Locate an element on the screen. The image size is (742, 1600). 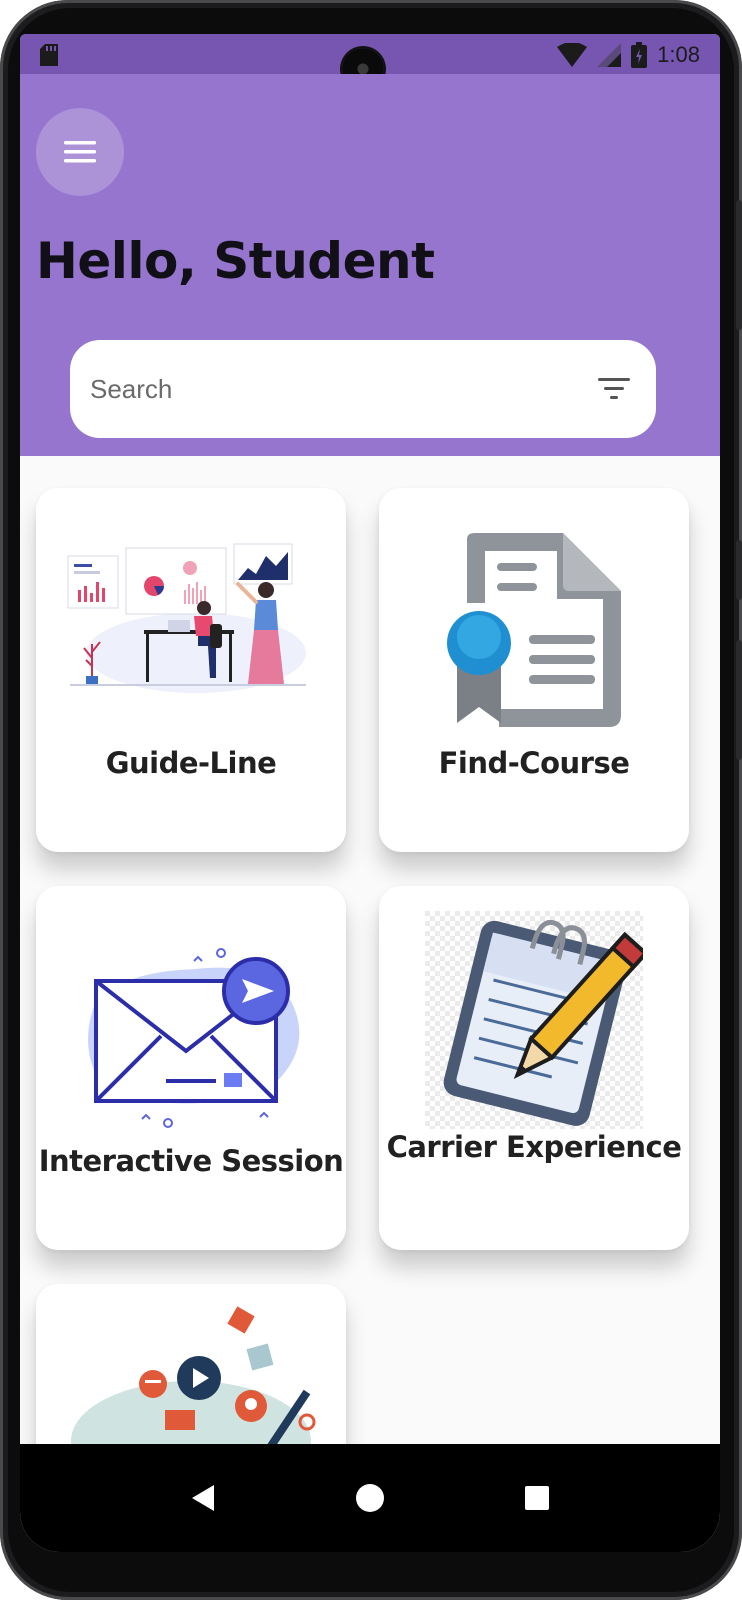
signal-icon is located at coordinates (609, 55).